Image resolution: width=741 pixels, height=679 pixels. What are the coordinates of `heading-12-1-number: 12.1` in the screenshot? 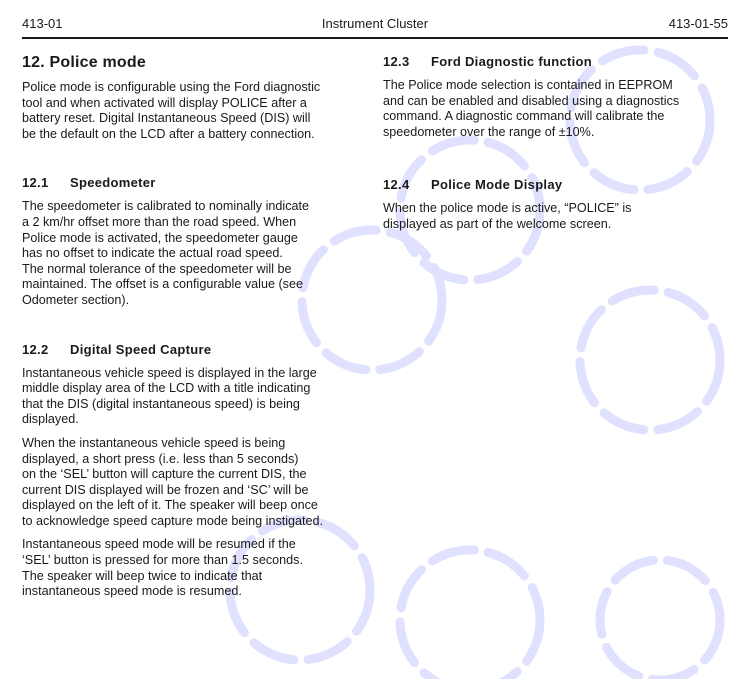 It's located at (35, 183).